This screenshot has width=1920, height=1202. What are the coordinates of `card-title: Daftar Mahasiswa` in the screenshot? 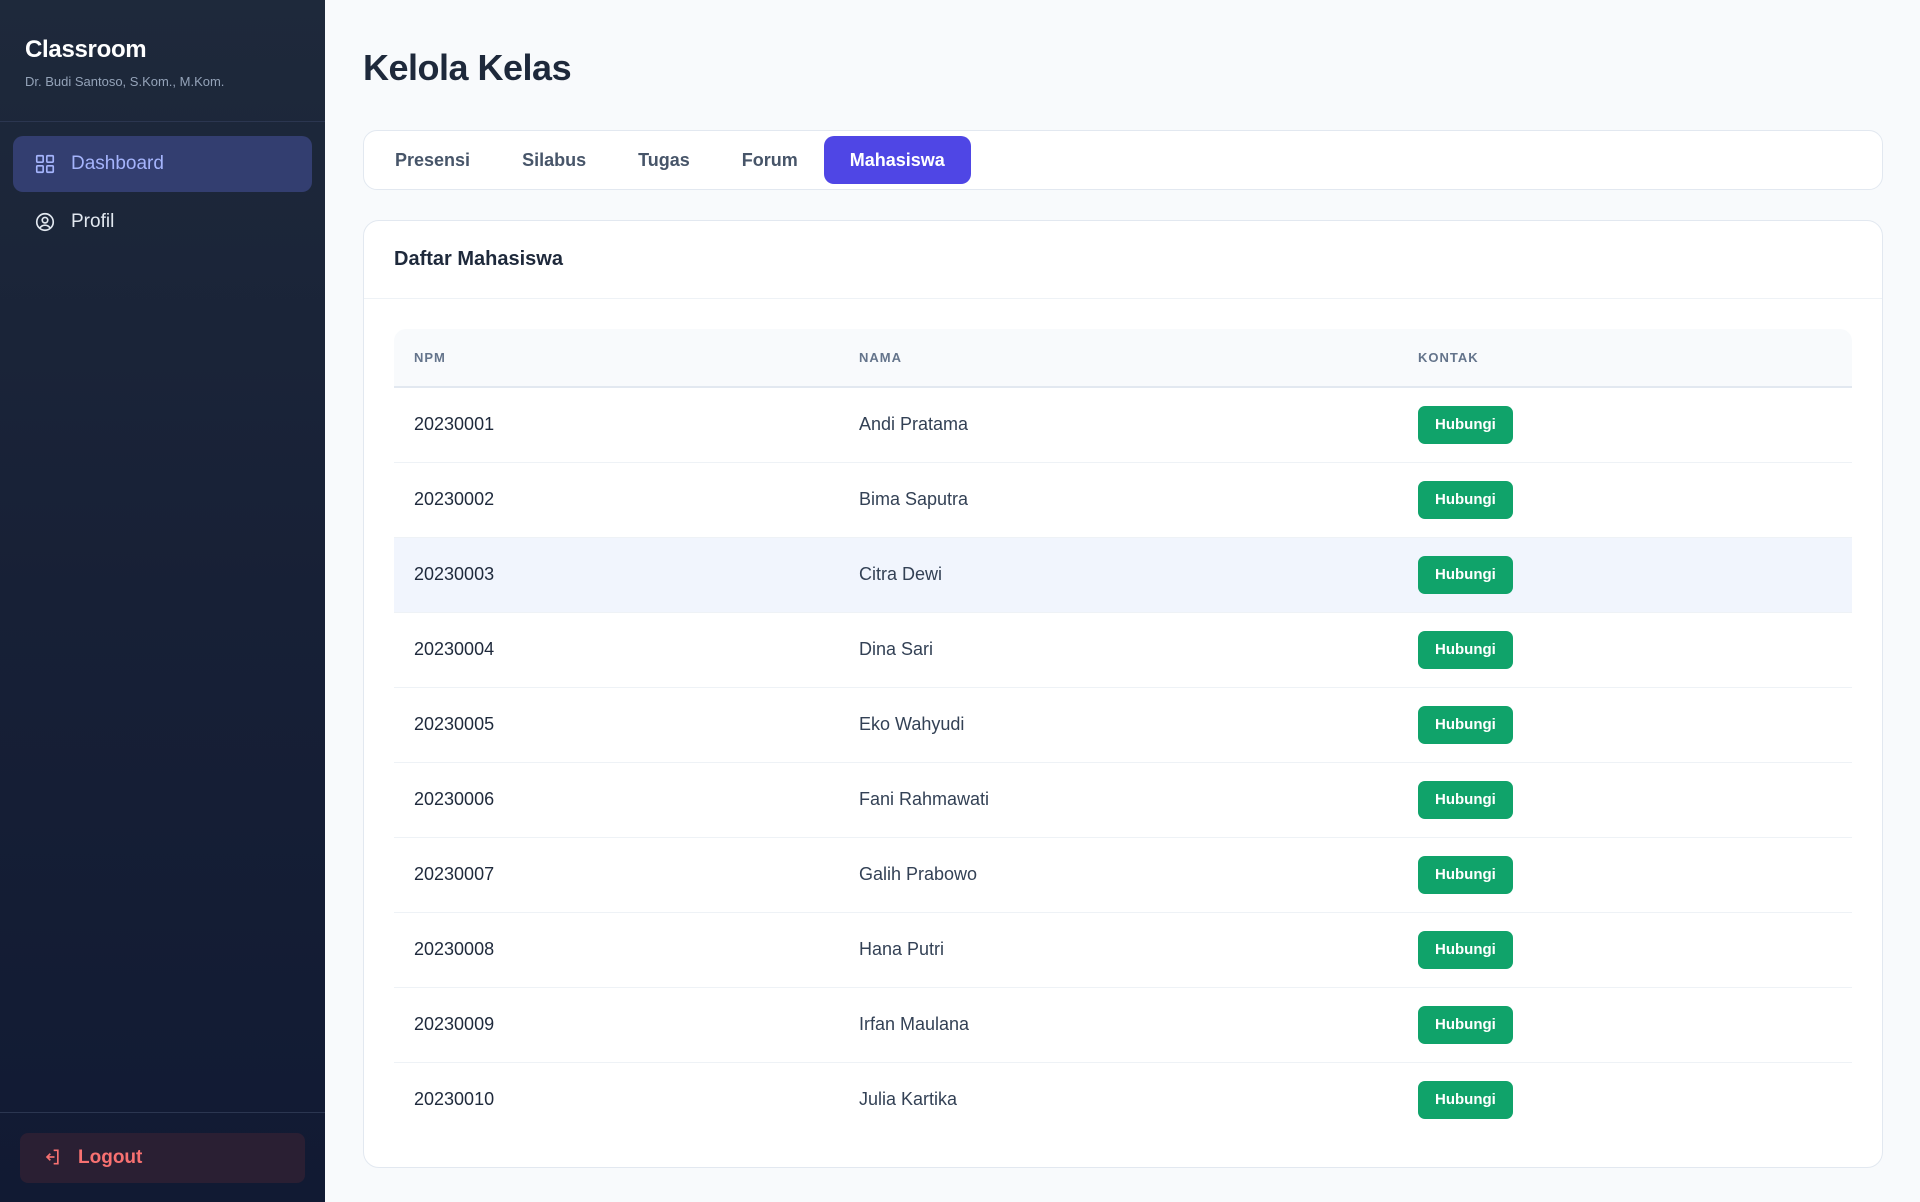 It's located at (478, 259).